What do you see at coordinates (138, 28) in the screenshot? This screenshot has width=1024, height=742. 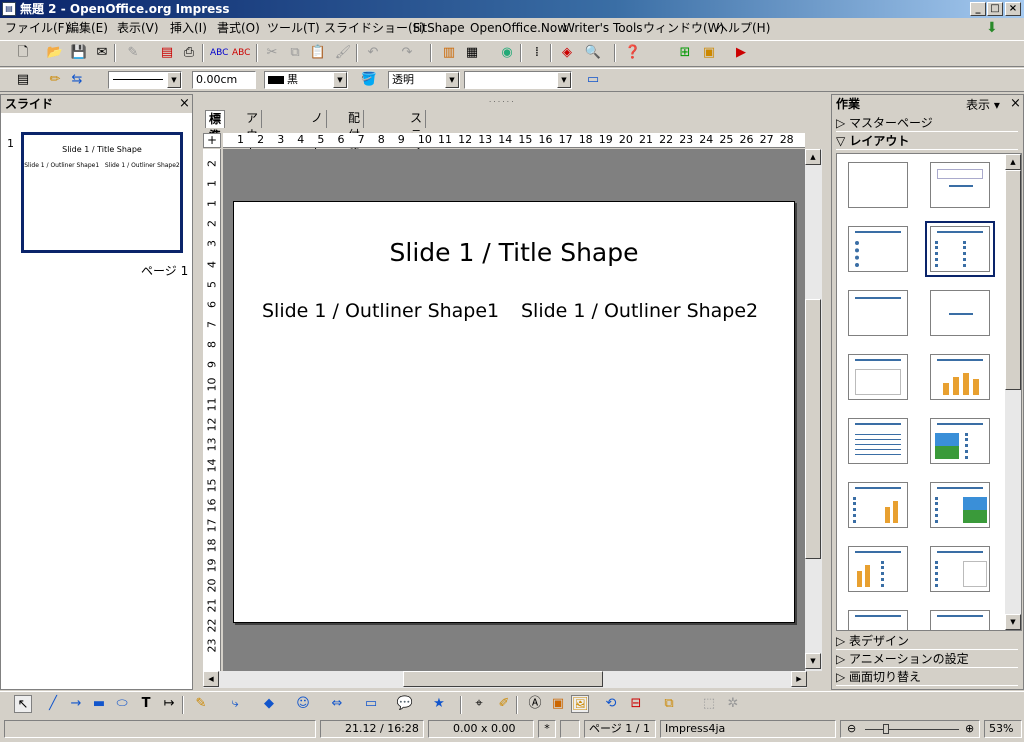 I see `menu-view: 表示(V)` at bounding box center [138, 28].